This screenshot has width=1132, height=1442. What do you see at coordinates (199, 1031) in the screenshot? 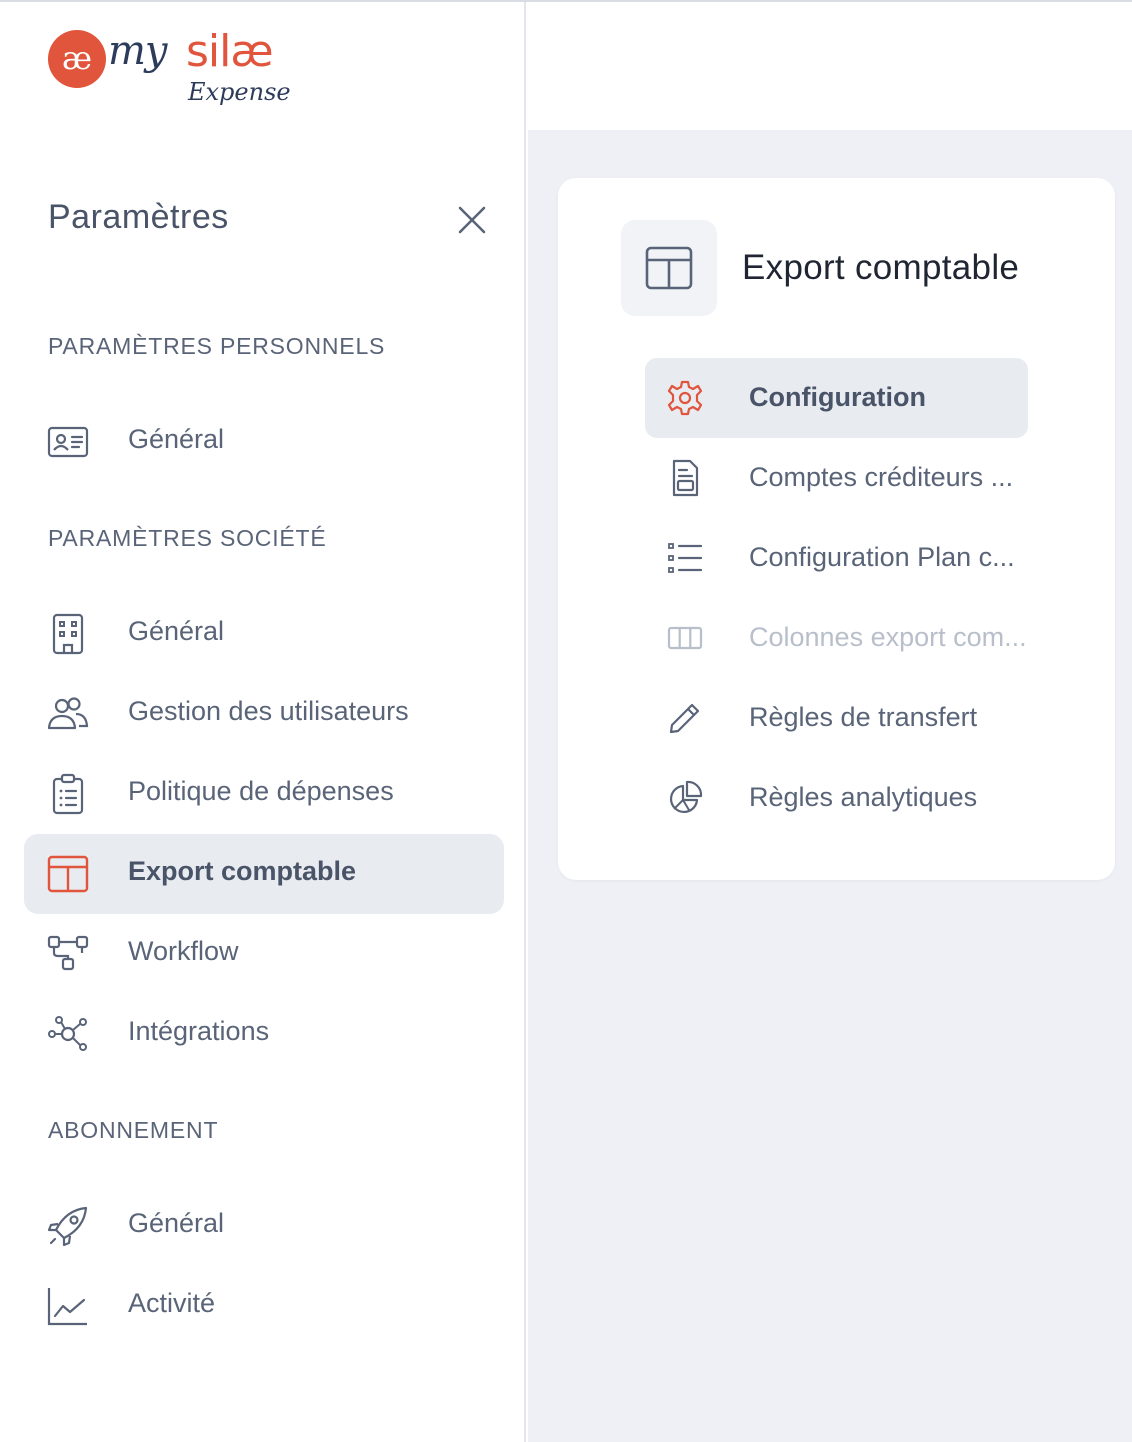
I see `sidebar-item-label: Intégrations` at bounding box center [199, 1031].